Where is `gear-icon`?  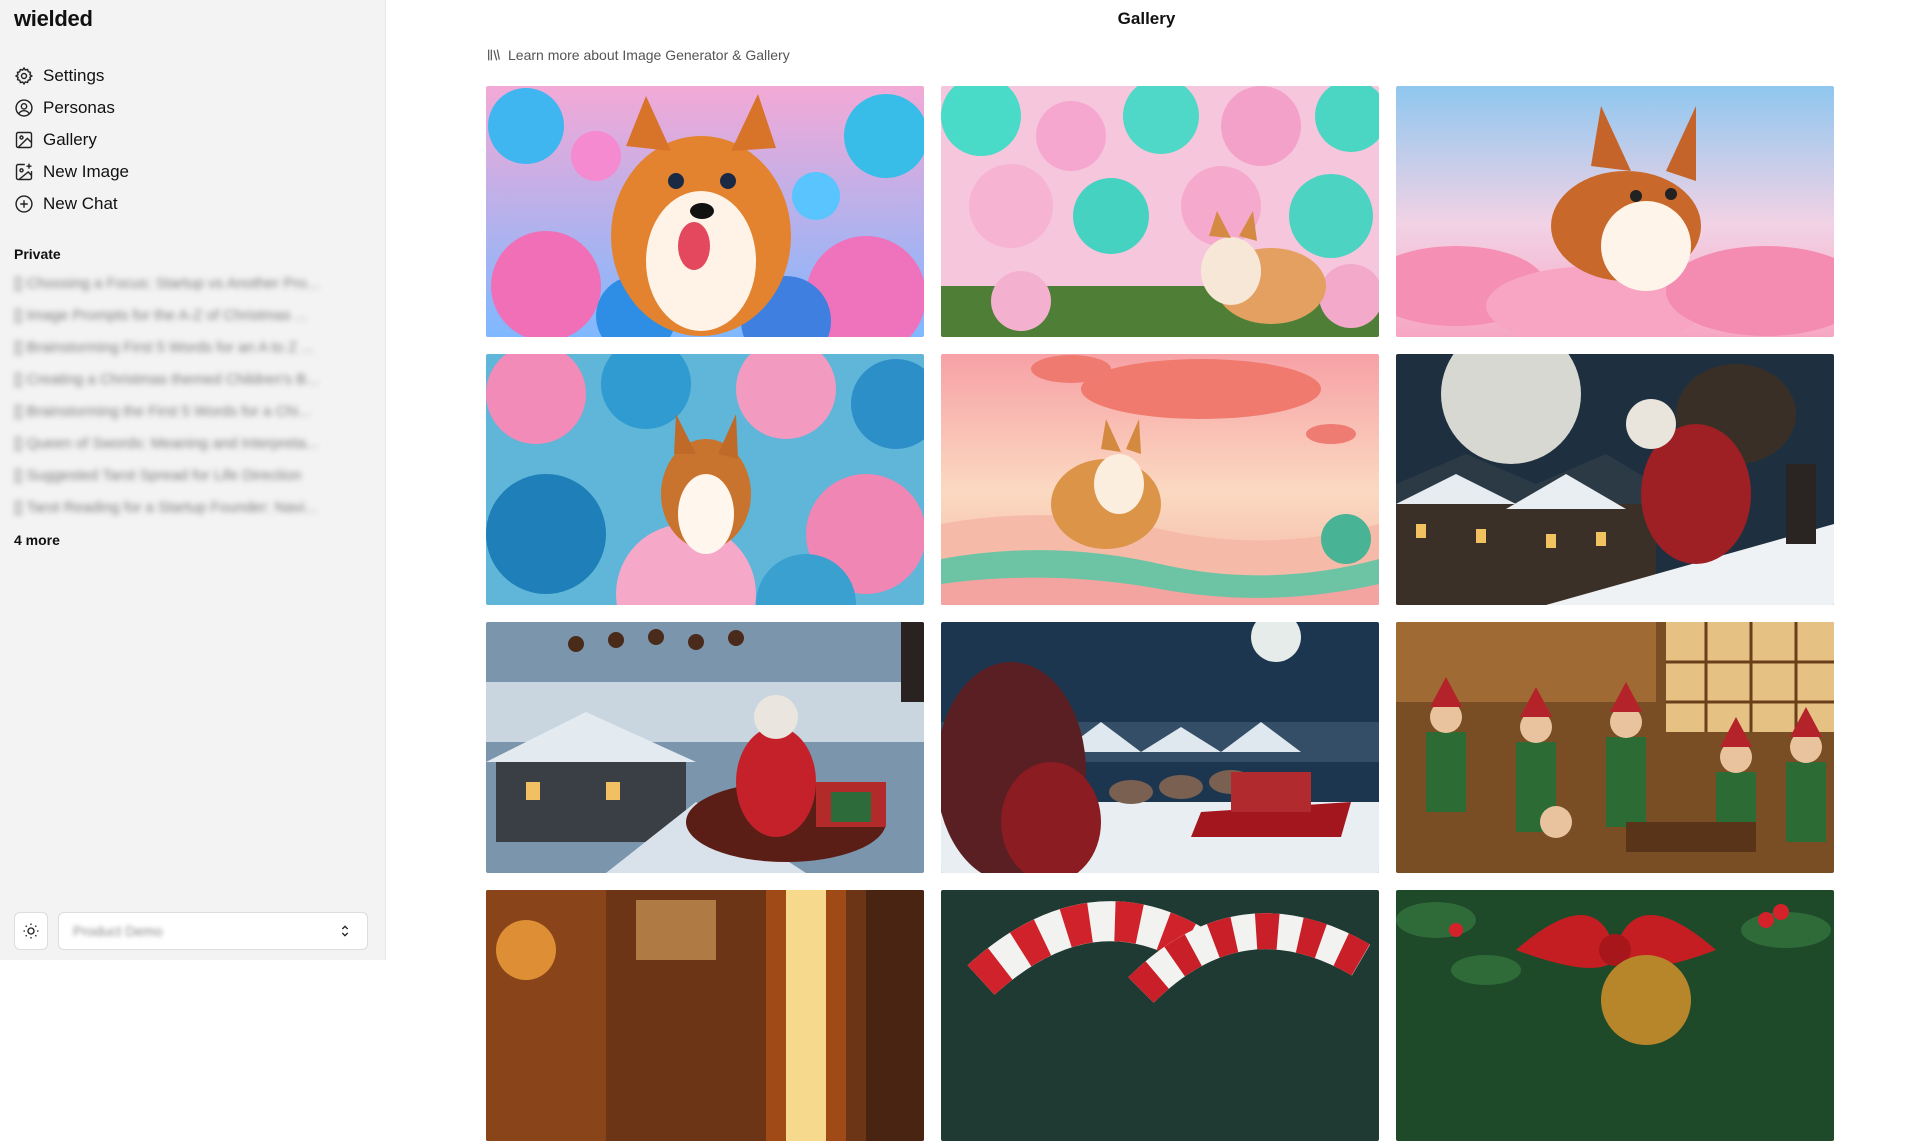 gear-icon is located at coordinates (24, 76).